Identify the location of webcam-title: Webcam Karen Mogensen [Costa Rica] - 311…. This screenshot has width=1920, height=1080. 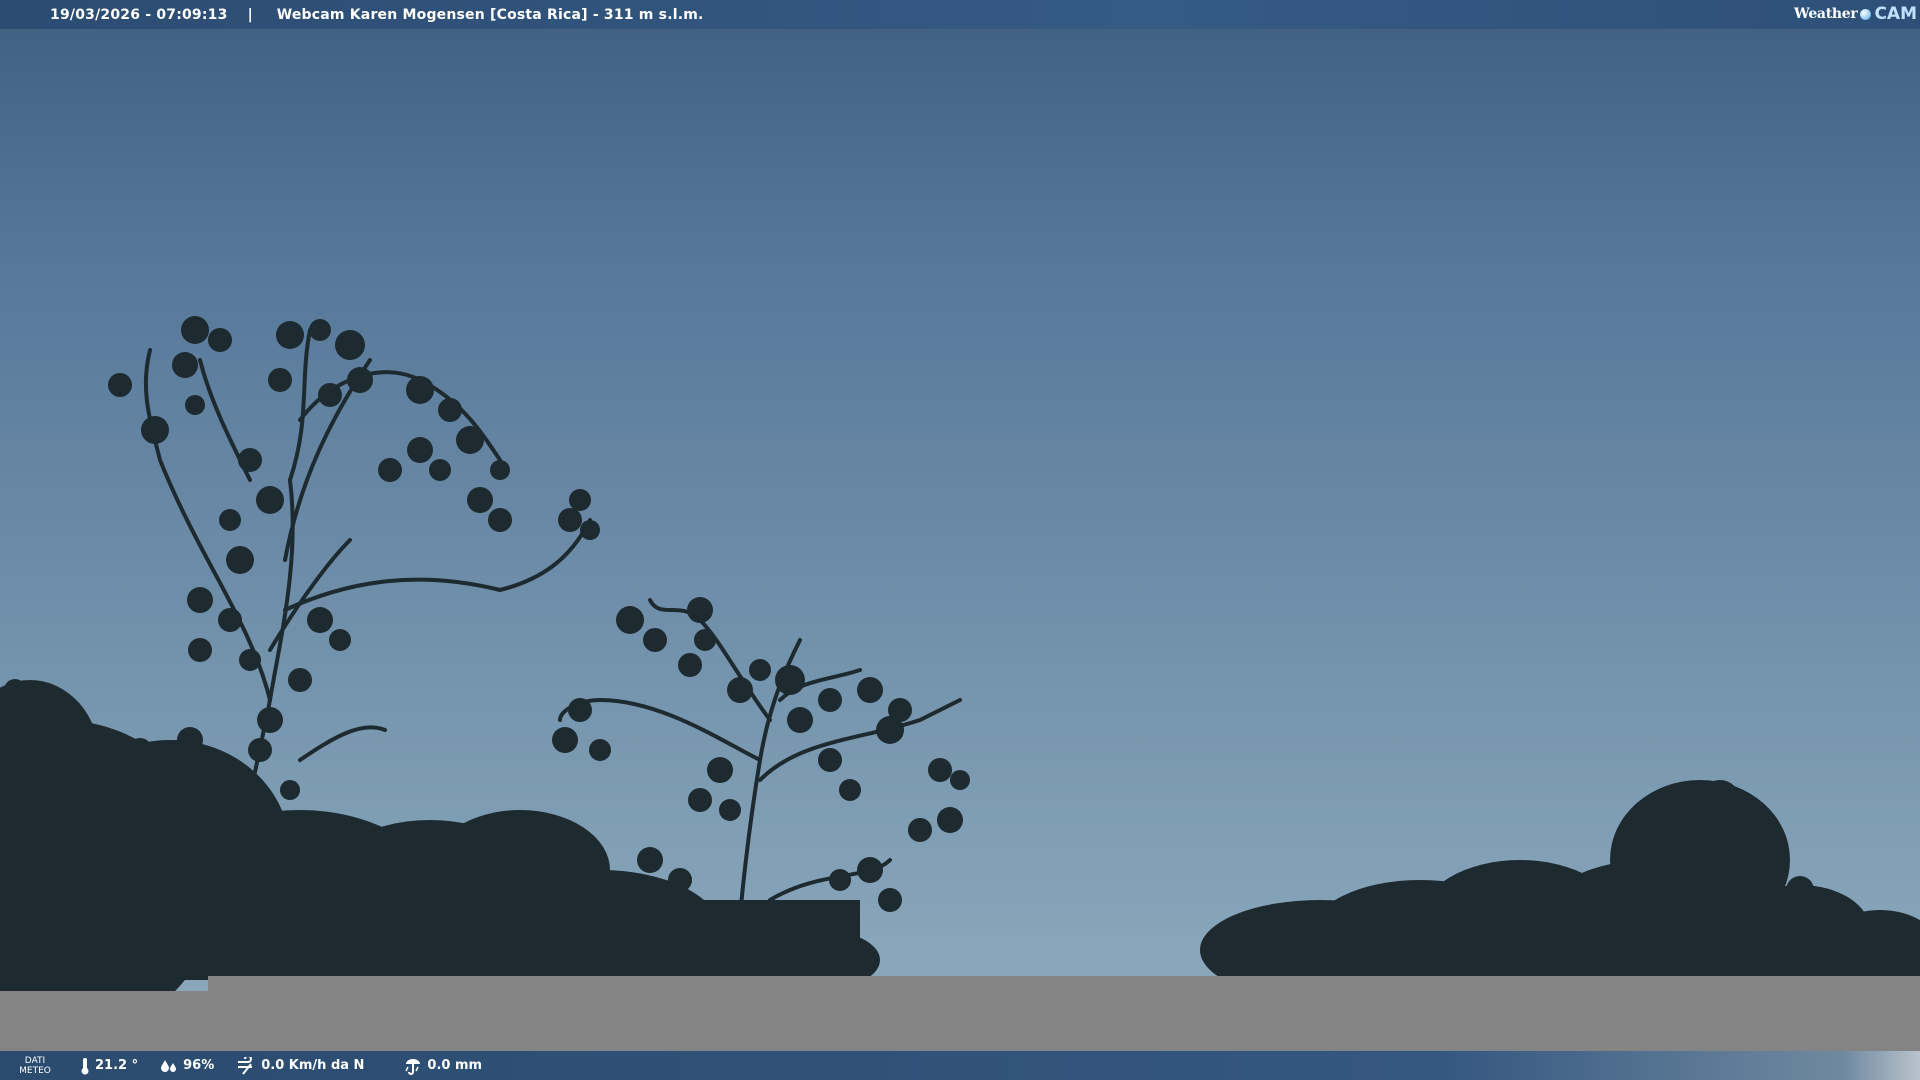
(490, 14).